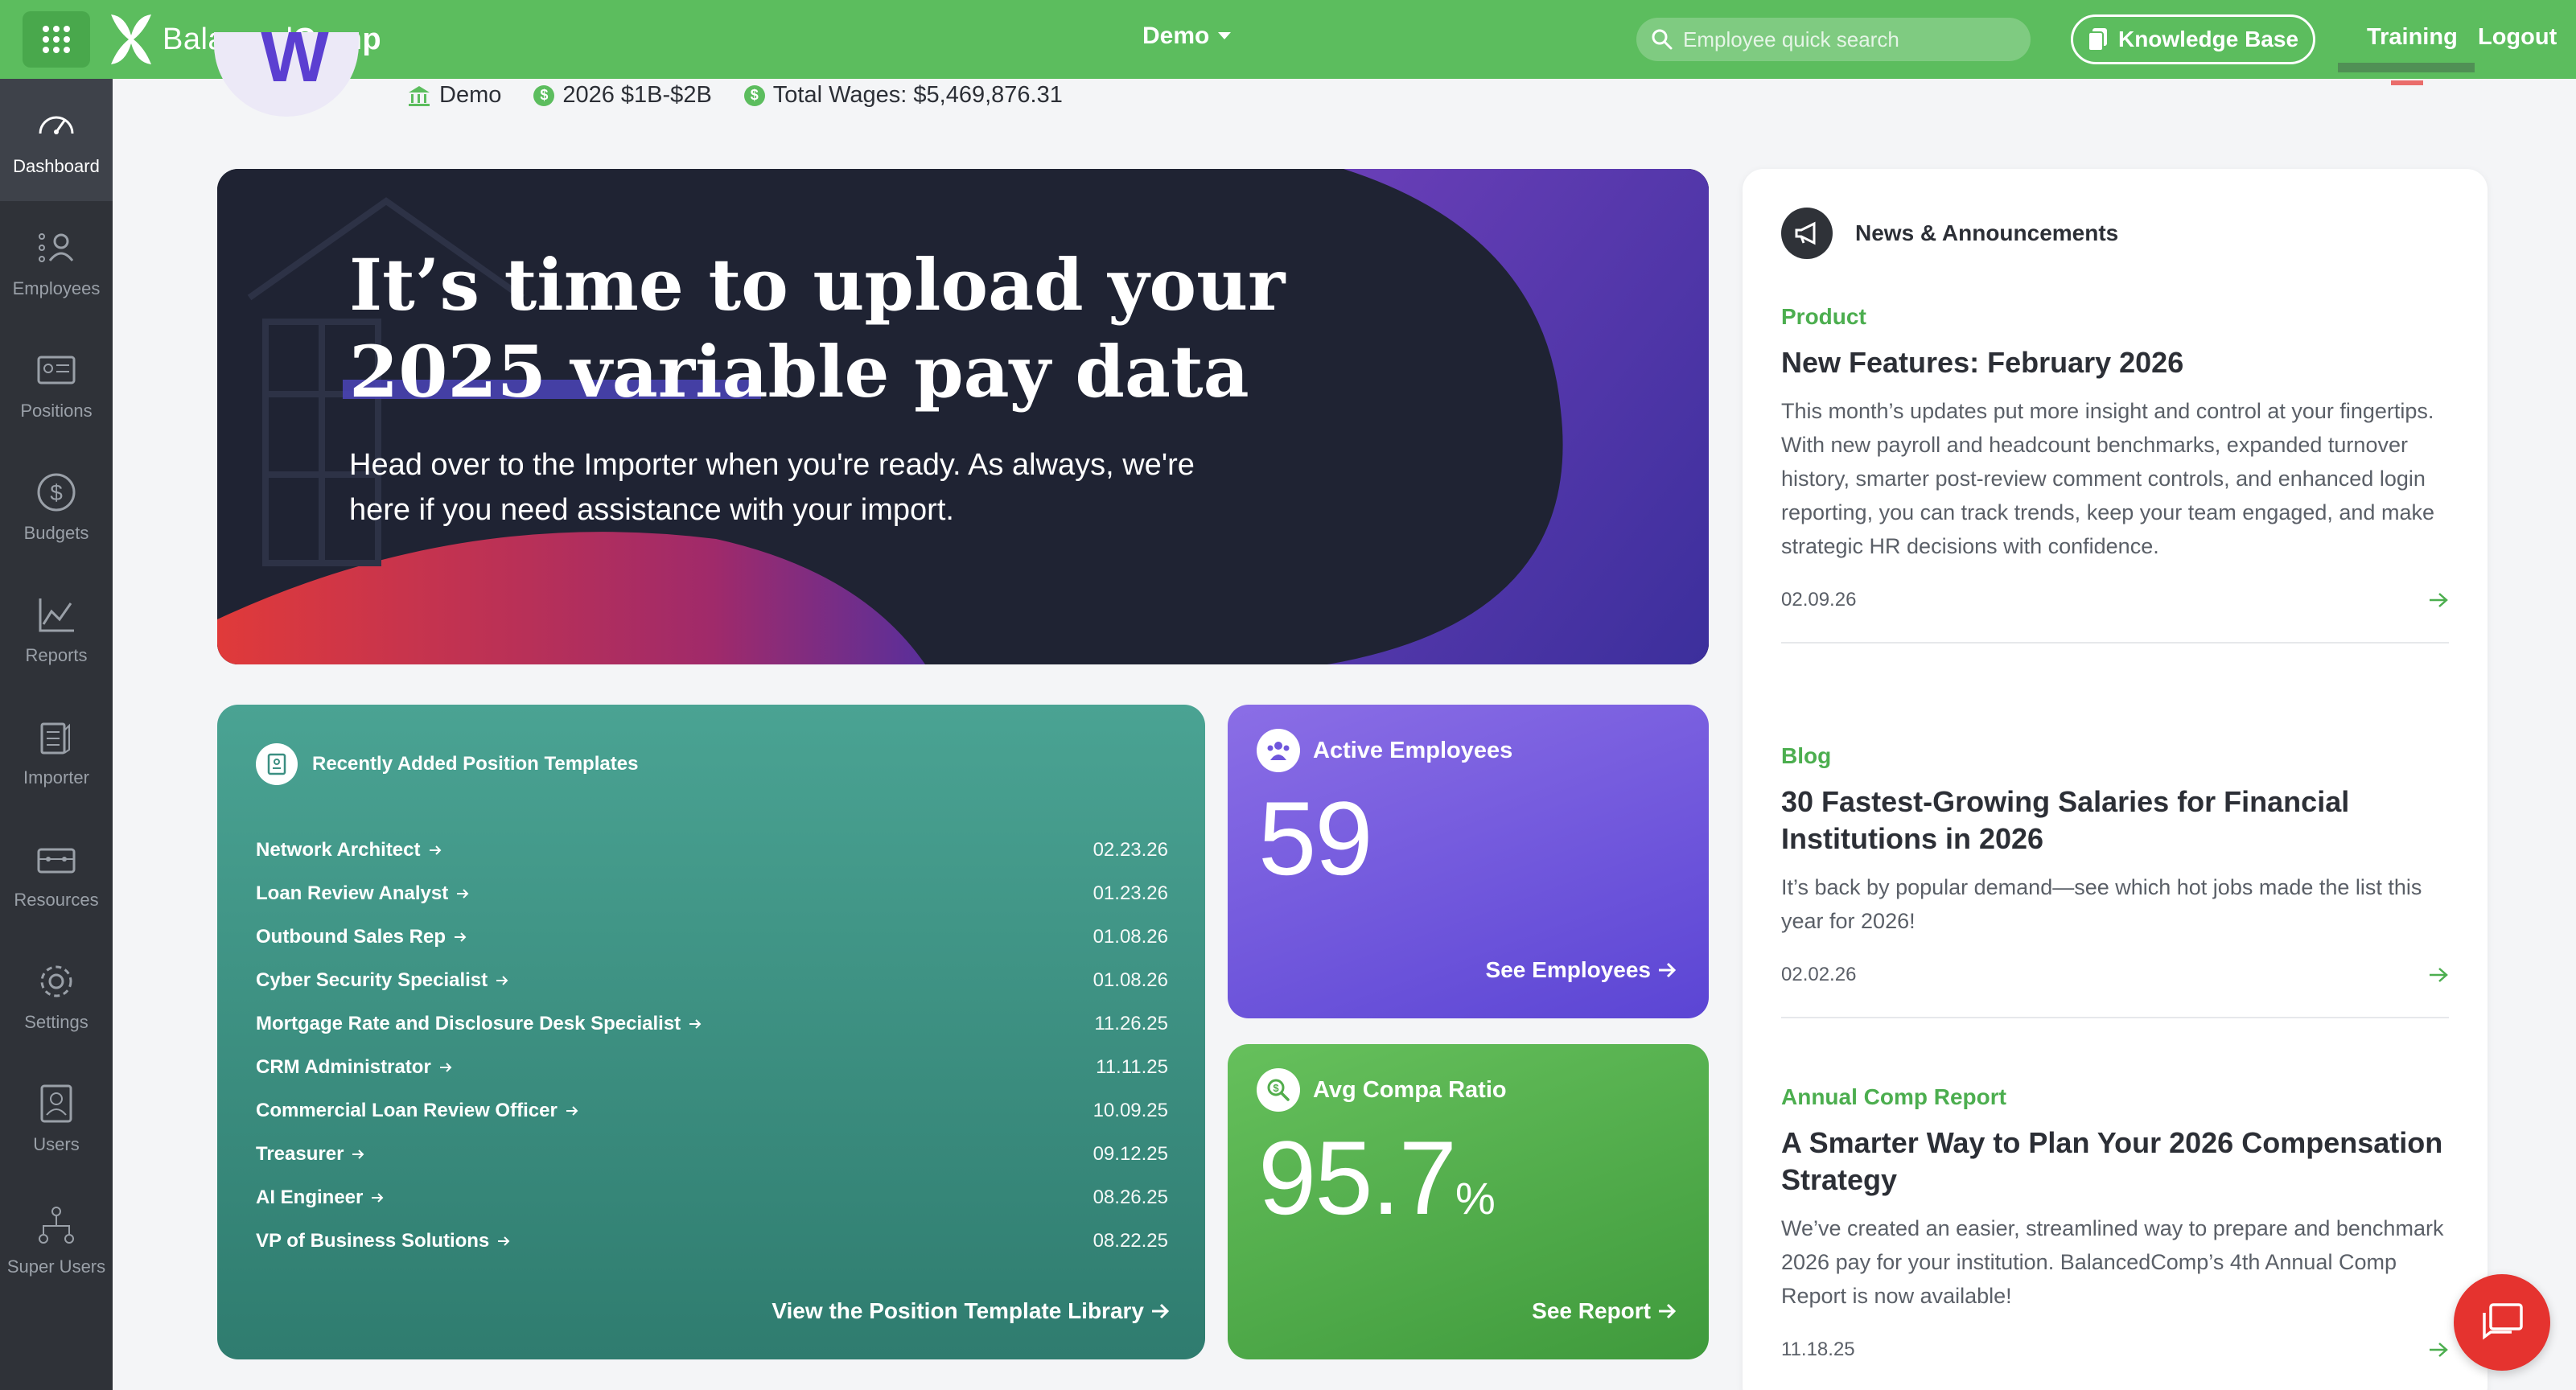  Describe the element at coordinates (1130, 1154) in the screenshot. I see `template-date: 09.12.25` at that location.